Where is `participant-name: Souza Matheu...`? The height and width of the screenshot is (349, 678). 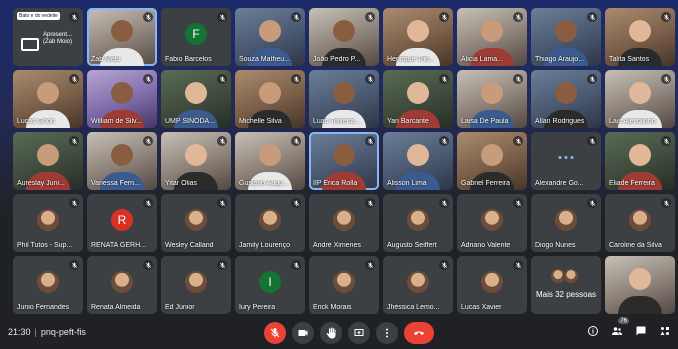 participant-name: Souza Matheu... is located at coordinates (264, 59).